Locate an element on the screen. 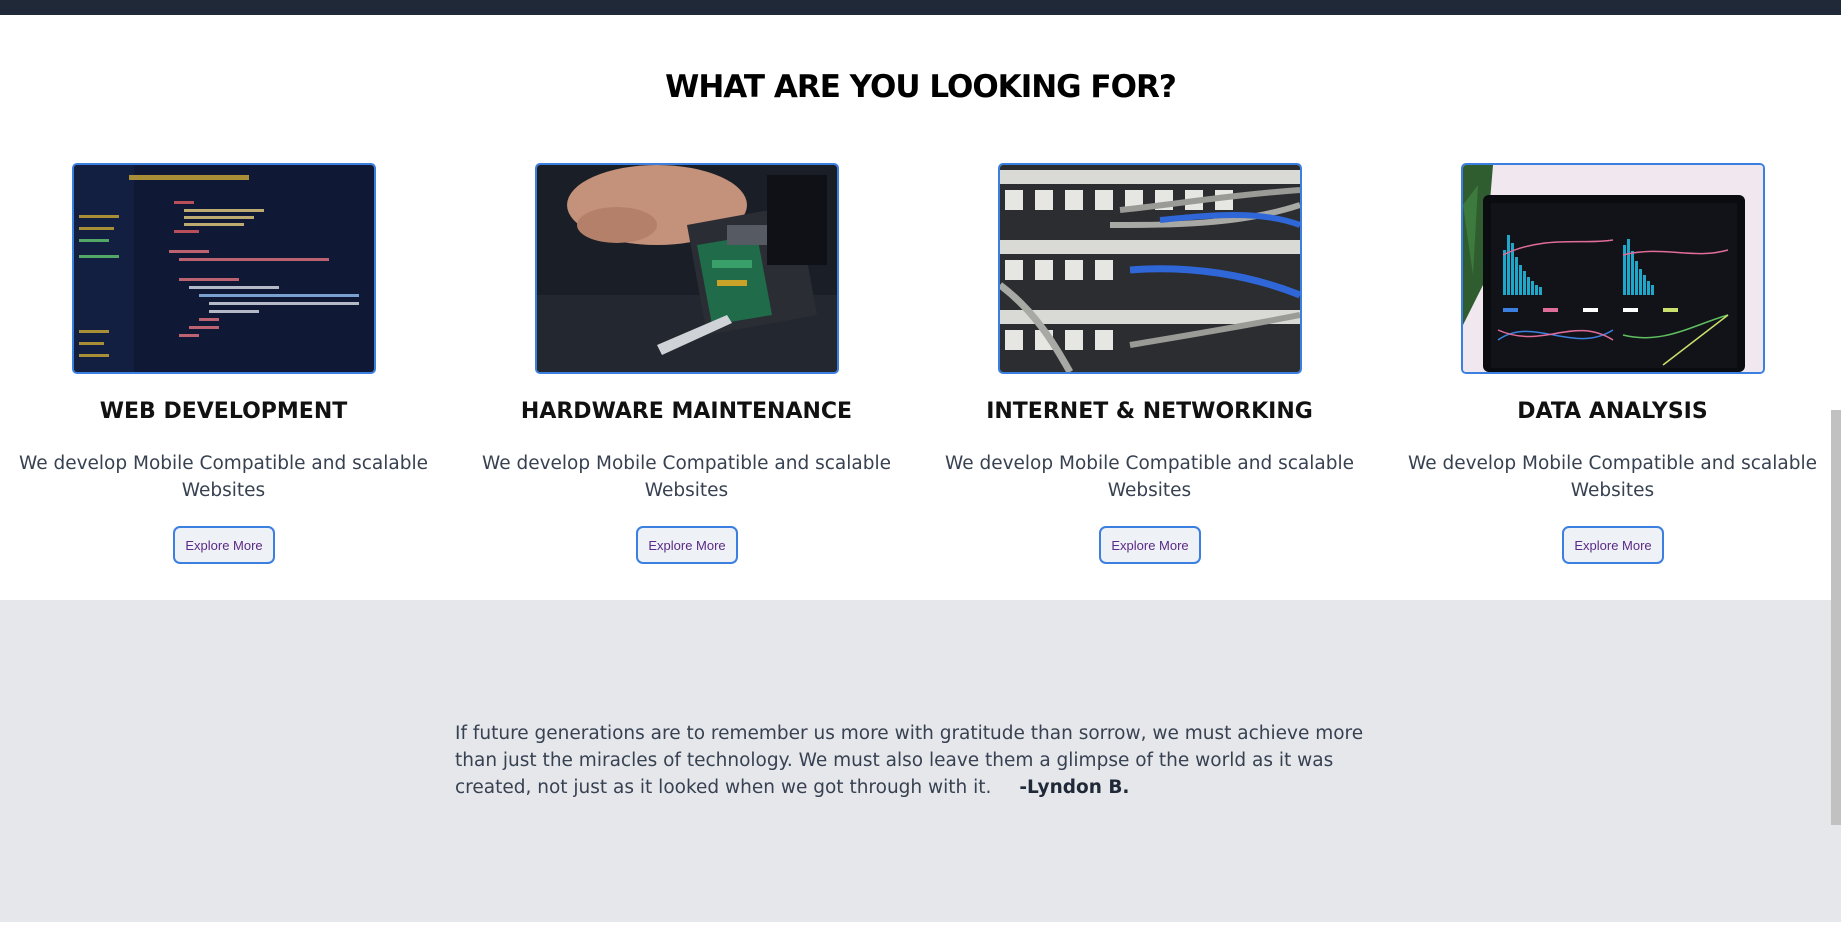 The image size is (1841, 930). service-title: WEB DEVELOPMENT is located at coordinates (223, 411).